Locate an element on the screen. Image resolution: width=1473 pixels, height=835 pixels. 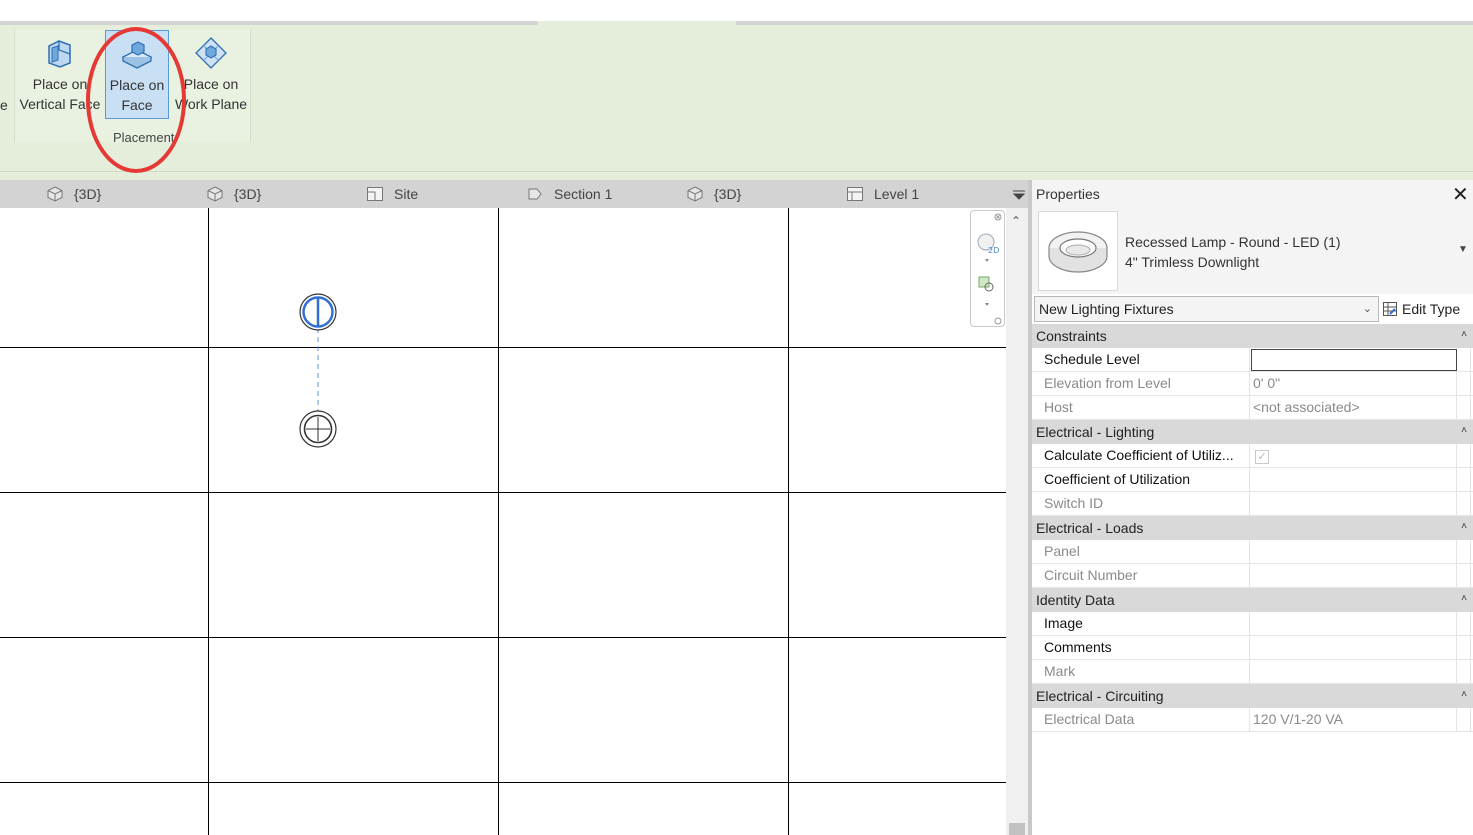
tab-label: Site is located at coordinates (406, 194).